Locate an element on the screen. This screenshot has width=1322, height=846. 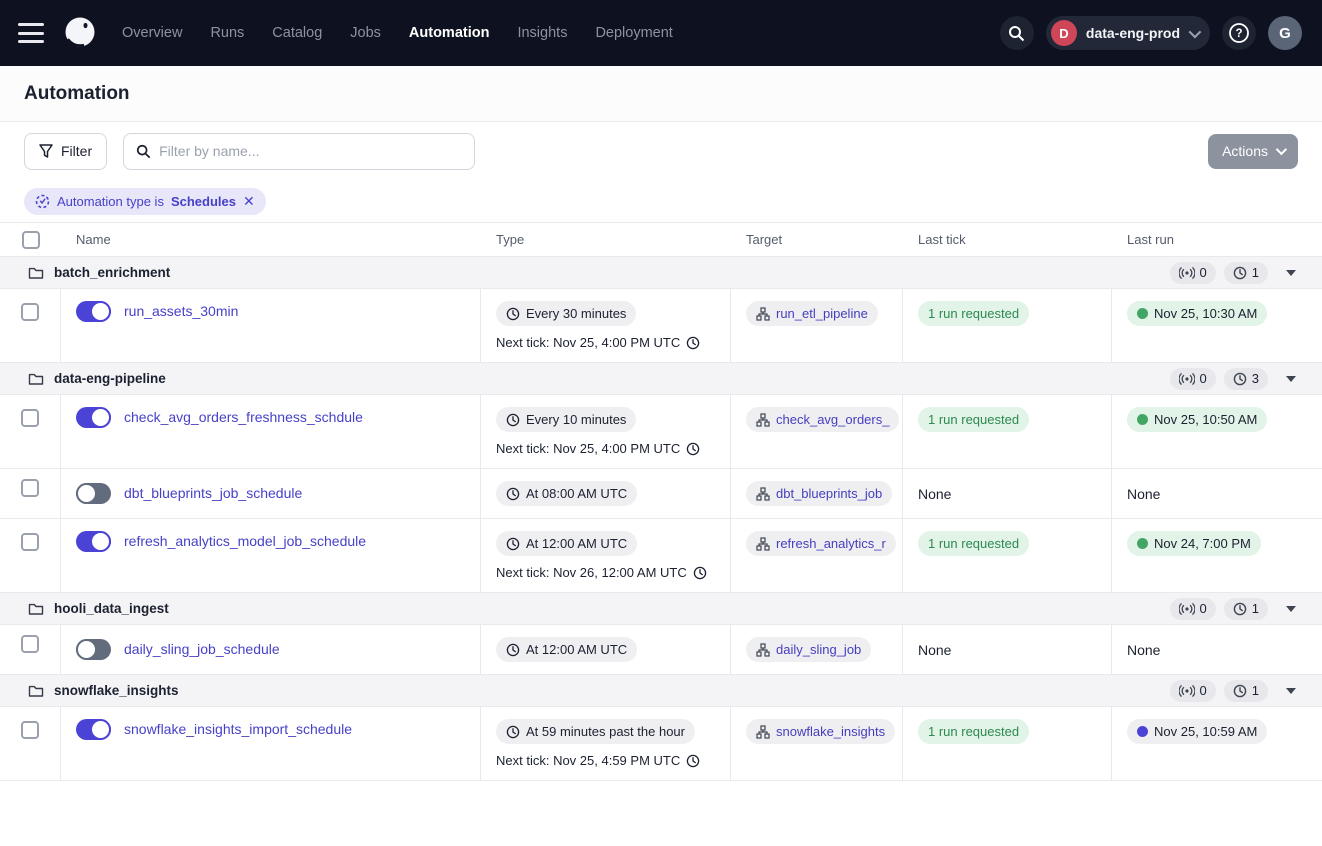
group-row-data-eng-pipeline: data-eng-pipeline 0 3 is located at coordinates (661, 379).